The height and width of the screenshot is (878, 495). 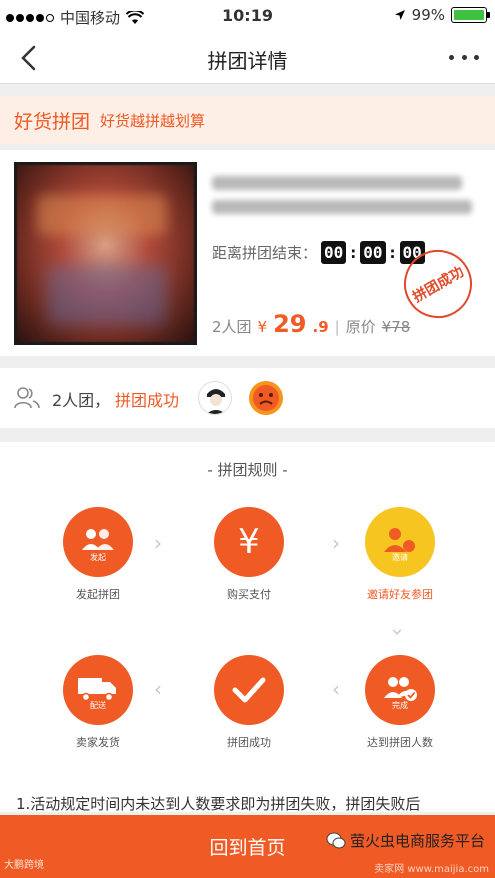 What do you see at coordinates (290, 324) in the screenshot?
I see `price-main: 29` at bounding box center [290, 324].